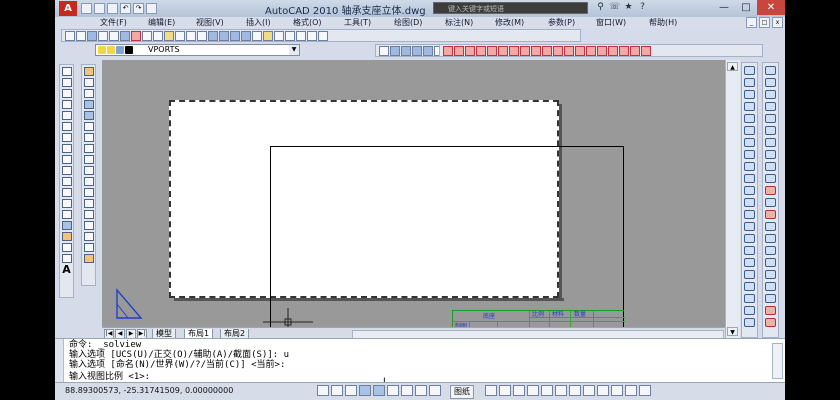 The width and height of the screenshot is (840, 400). I want to click on open-icon, so click(99, 8).